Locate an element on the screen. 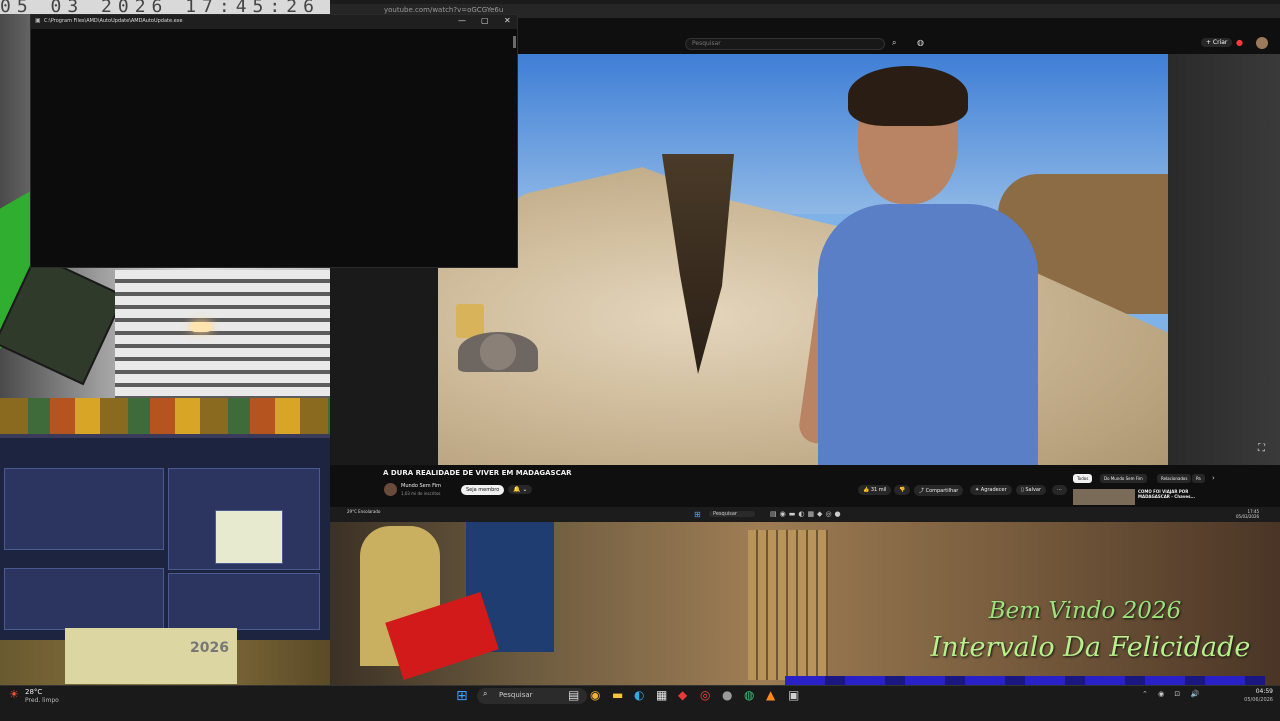 This screenshot has height=721, width=1280. save-button: ▯ Salvar is located at coordinates (1031, 490).